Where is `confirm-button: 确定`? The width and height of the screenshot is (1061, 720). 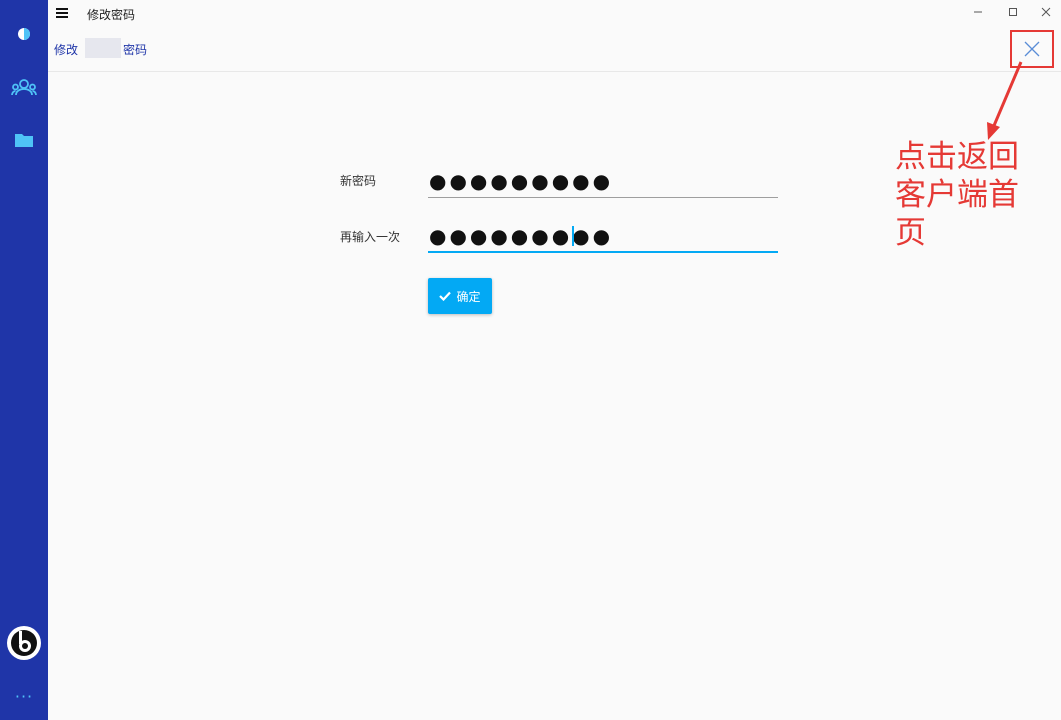 confirm-button: 确定 is located at coordinates (460, 296).